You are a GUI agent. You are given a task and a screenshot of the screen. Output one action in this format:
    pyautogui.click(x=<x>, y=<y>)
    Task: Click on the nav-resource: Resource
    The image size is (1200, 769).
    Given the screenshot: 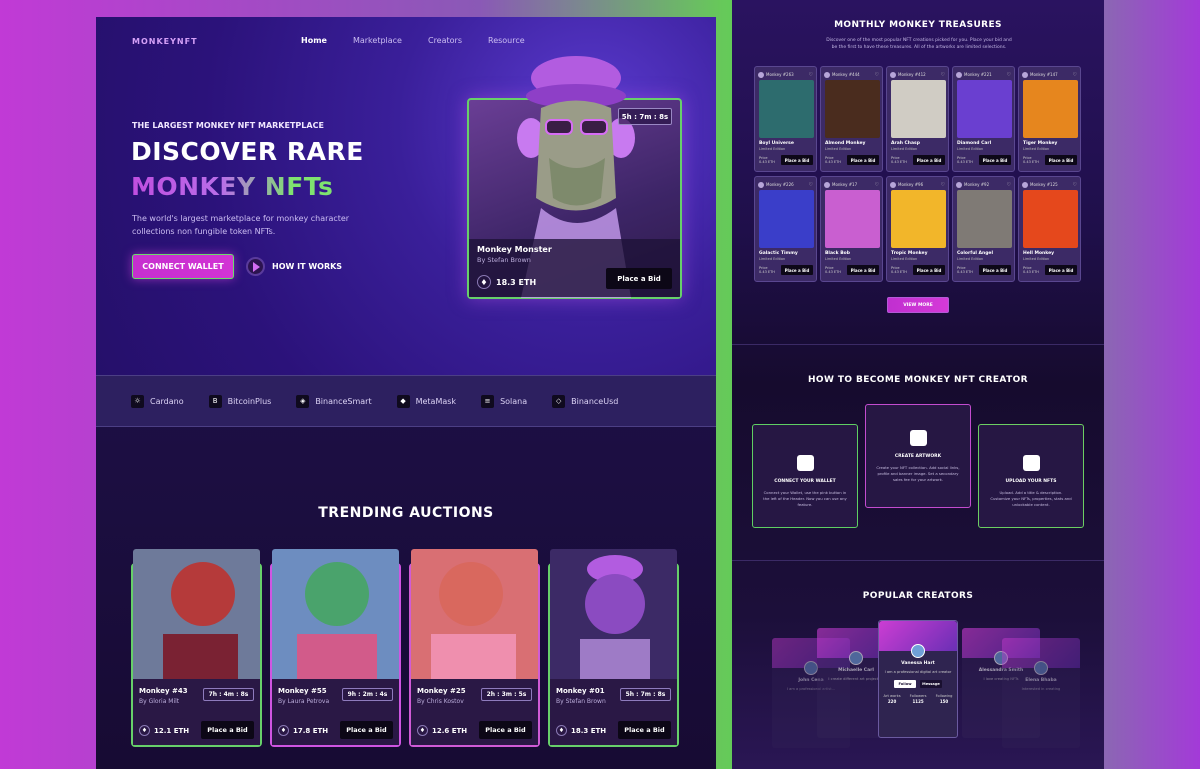 What is the action you would take?
    pyautogui.click(x=506, y=40)
    